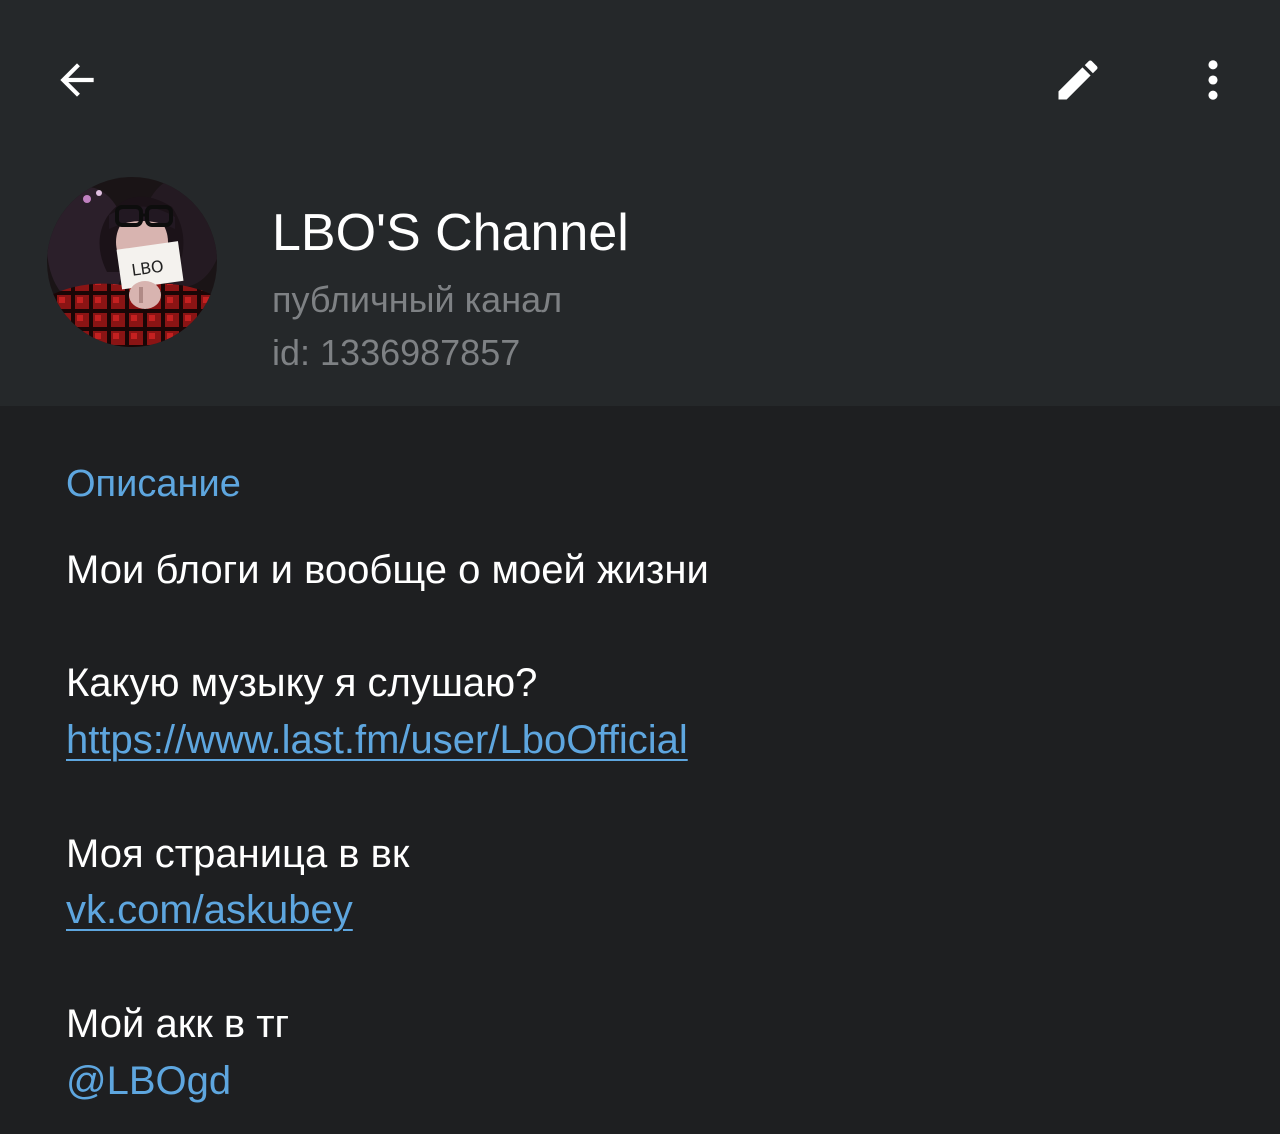 This screenshot has width=1280, height=1134. I want to click on more-vertical-icon, so click(1213, 80).